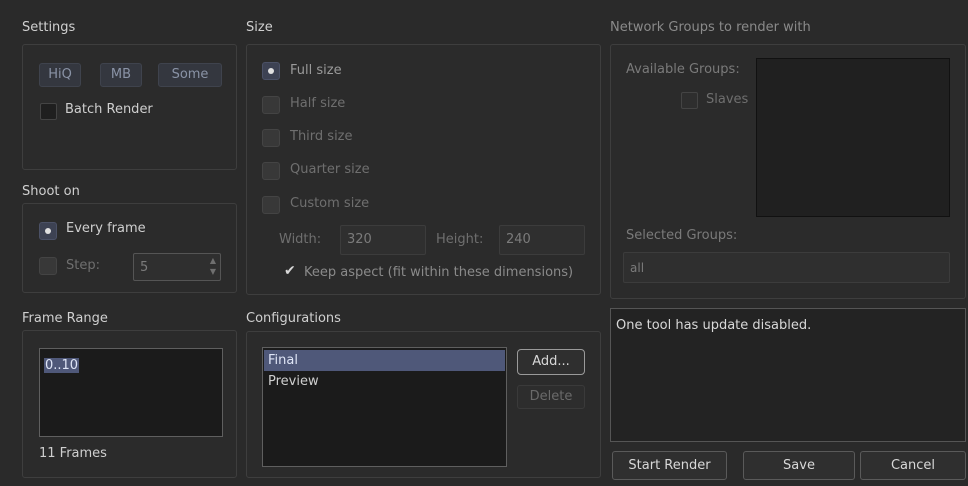 The height and width of the screenshot is (486, 968). I want to click on configurations-group: Final Preview Add... Delete, so click(423, 404).